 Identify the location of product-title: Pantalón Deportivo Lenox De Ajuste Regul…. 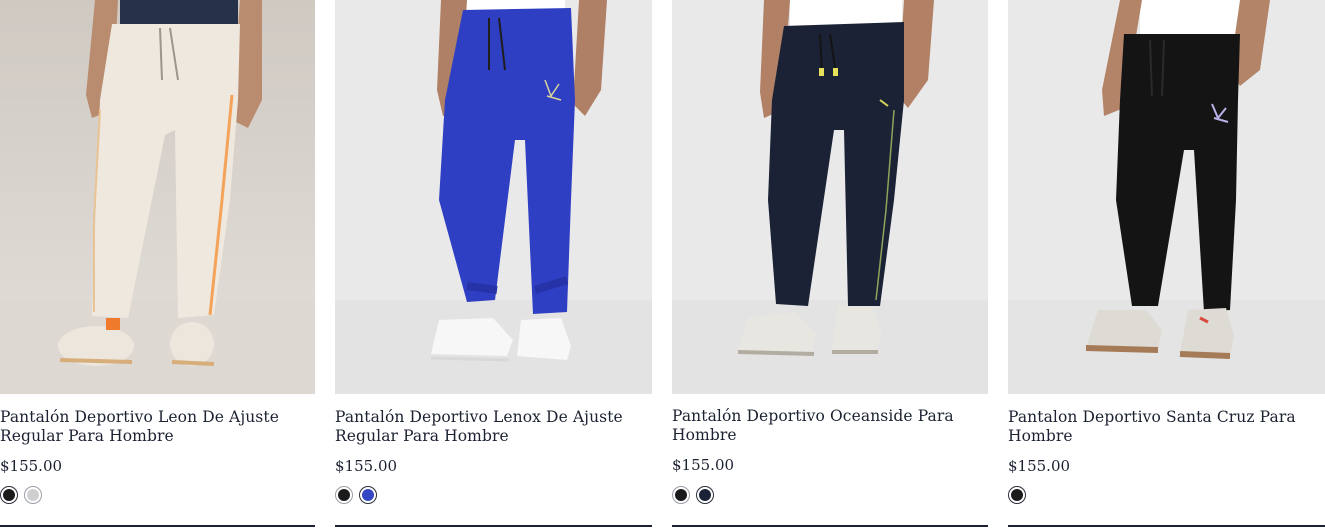
(493, 427).